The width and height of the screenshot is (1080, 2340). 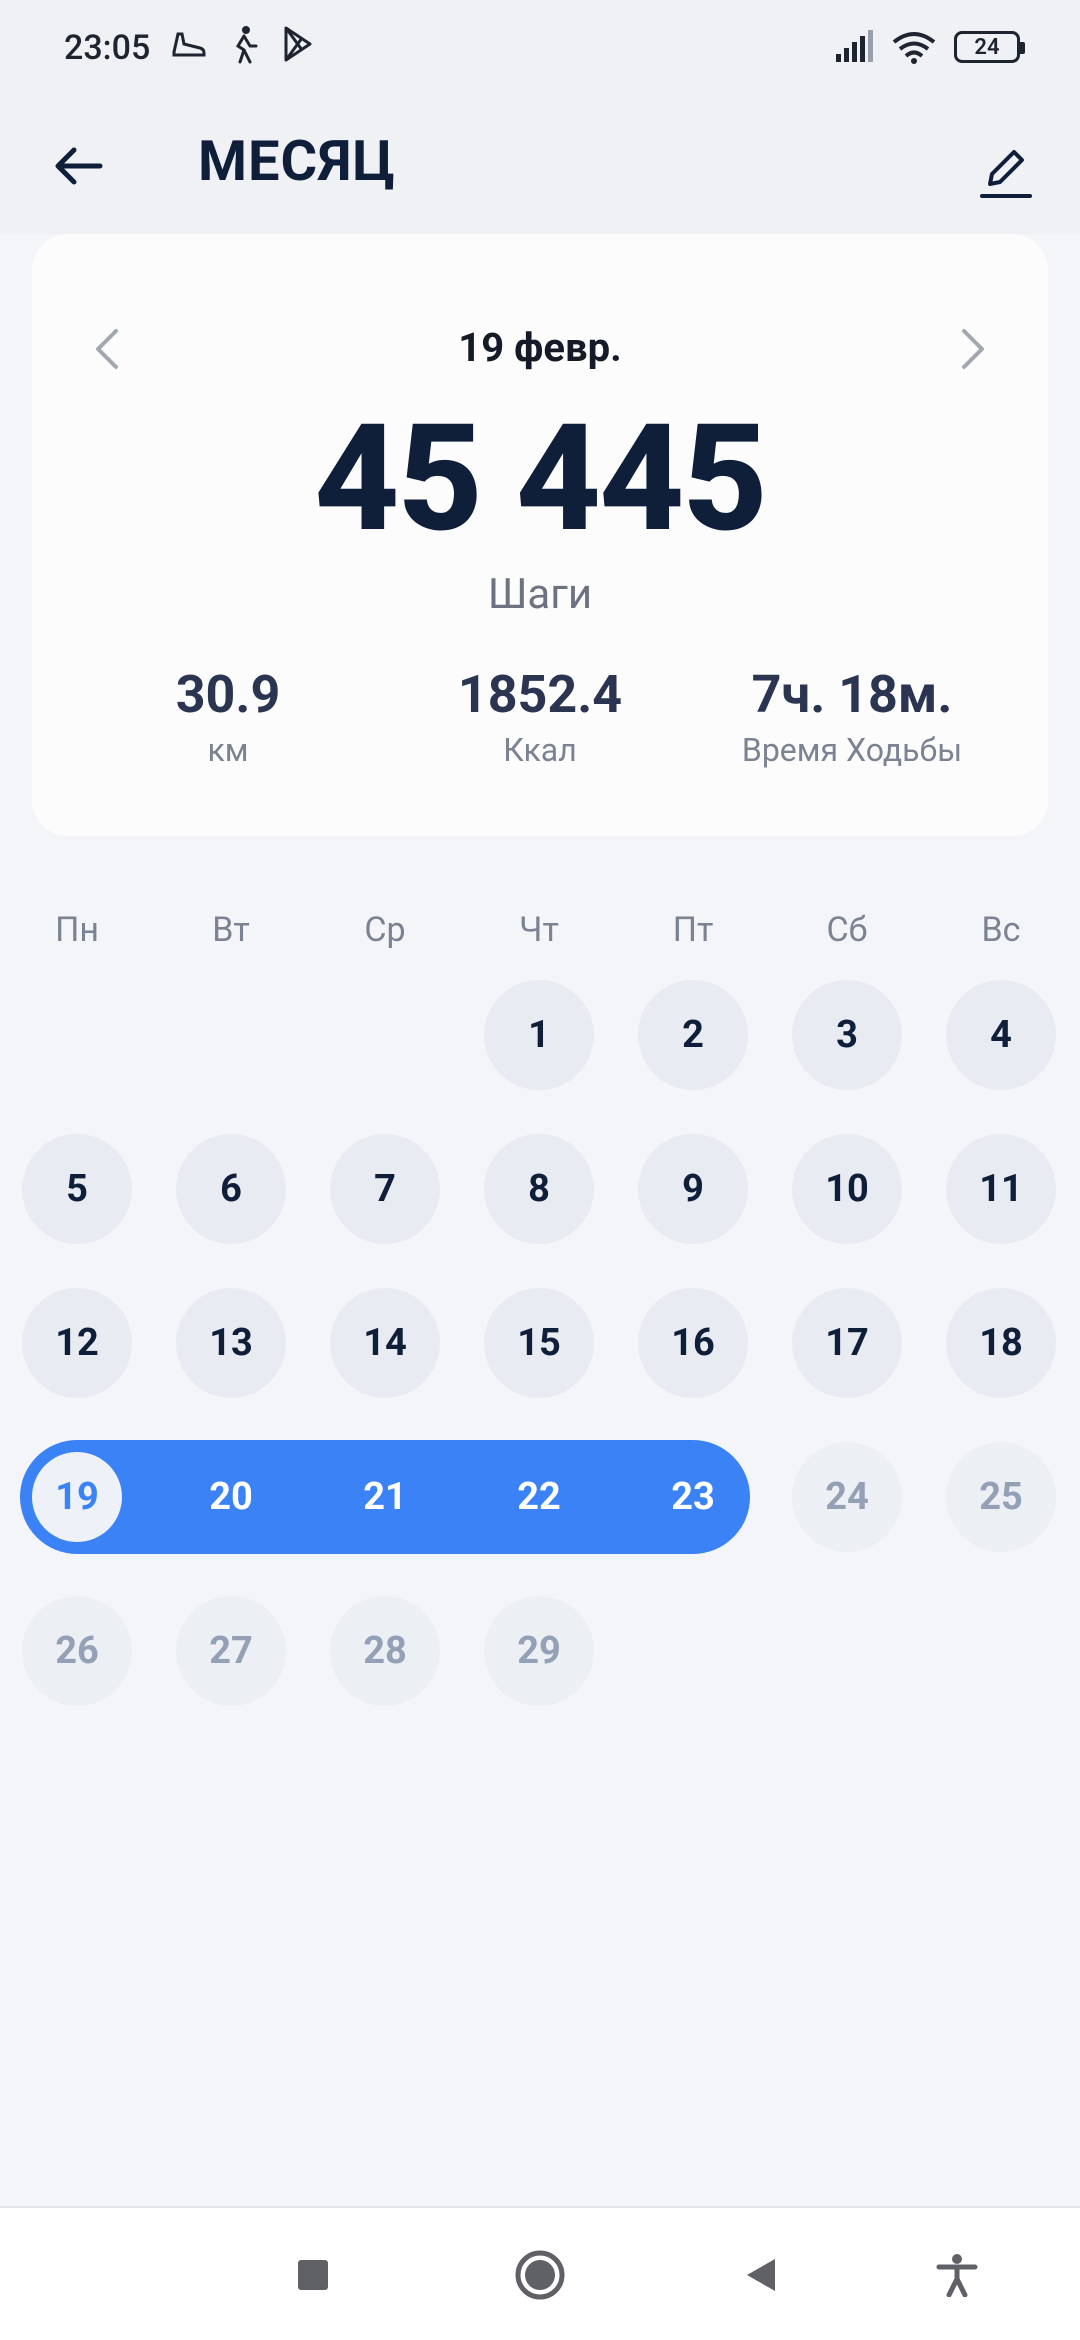 What do you see at coordinates (693, 1343) in the screenshot?
I see `calendar-day: 16` at bounding box center [693, 1343].